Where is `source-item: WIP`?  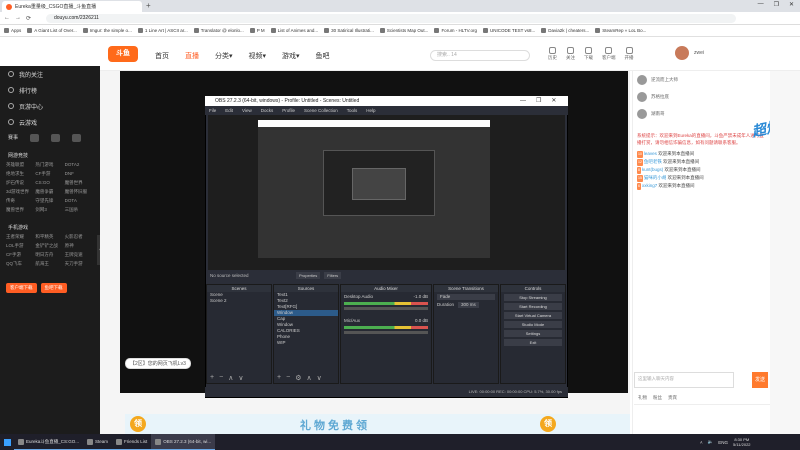
source-item: WIP is located at coordinates (306, 343).